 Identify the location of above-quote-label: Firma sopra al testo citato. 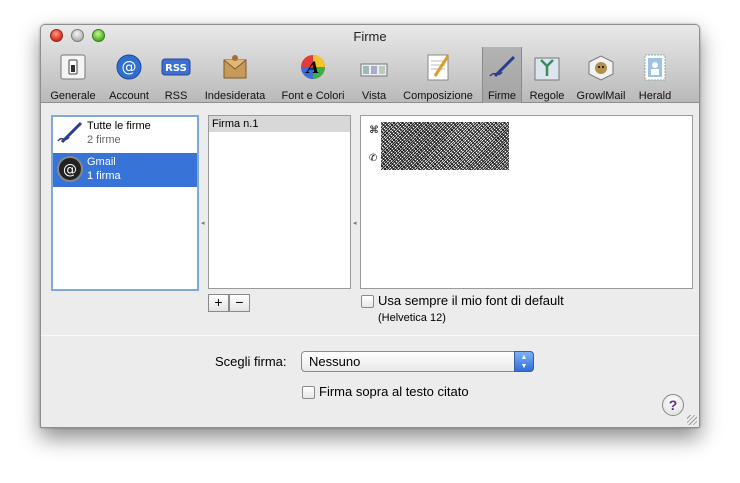
(394, 391).